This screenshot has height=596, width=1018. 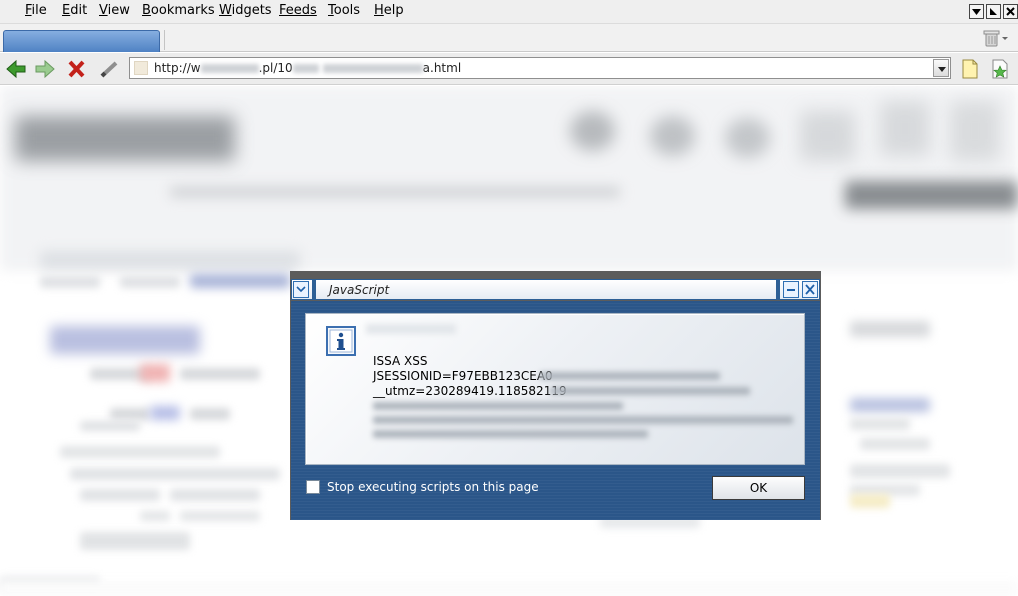 I want to click on edit-page-button, so click(x=109, y=69).